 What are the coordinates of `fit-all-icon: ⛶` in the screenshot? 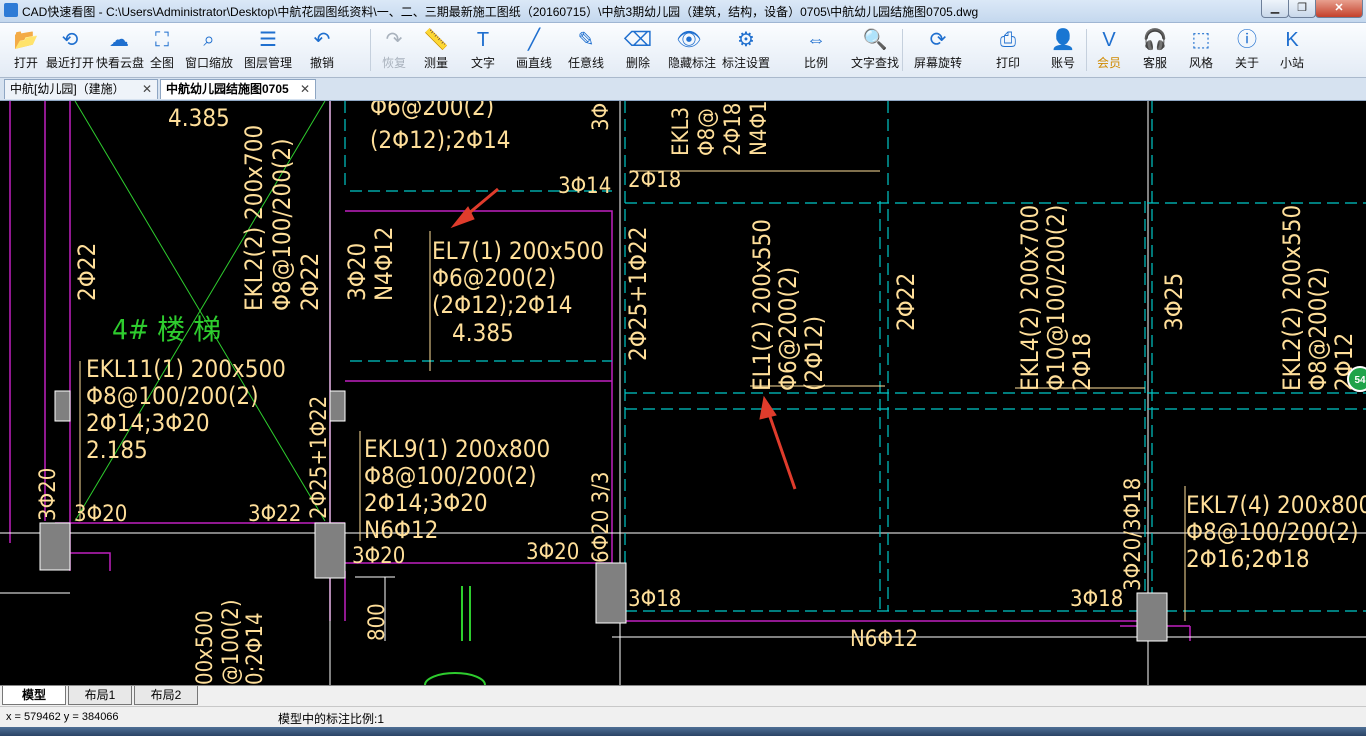 It's located at (162, 40).